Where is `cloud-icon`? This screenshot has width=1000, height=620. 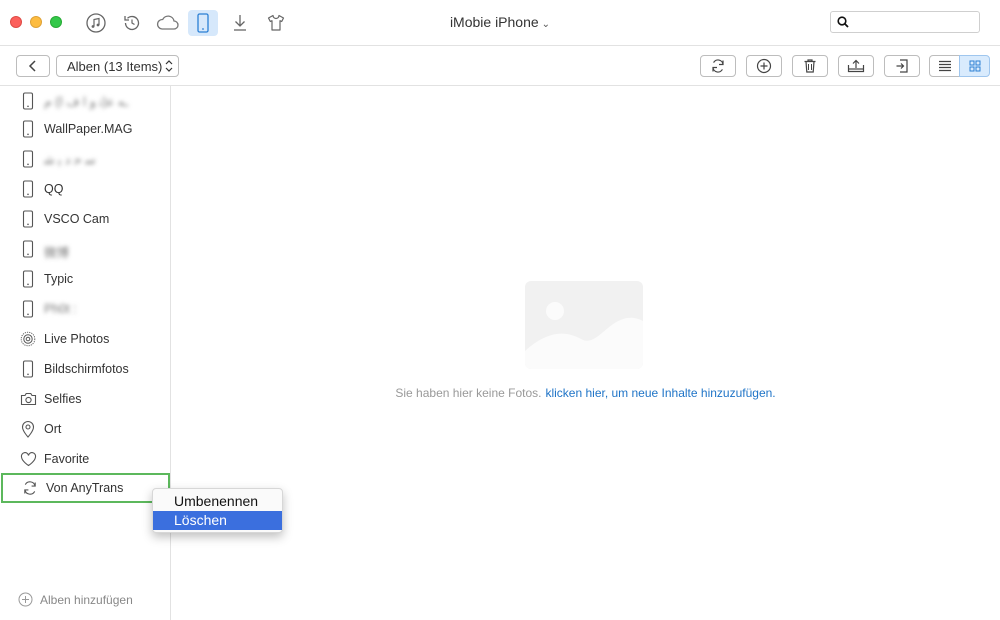
cloud-icon is located at coordinates (168, 23).